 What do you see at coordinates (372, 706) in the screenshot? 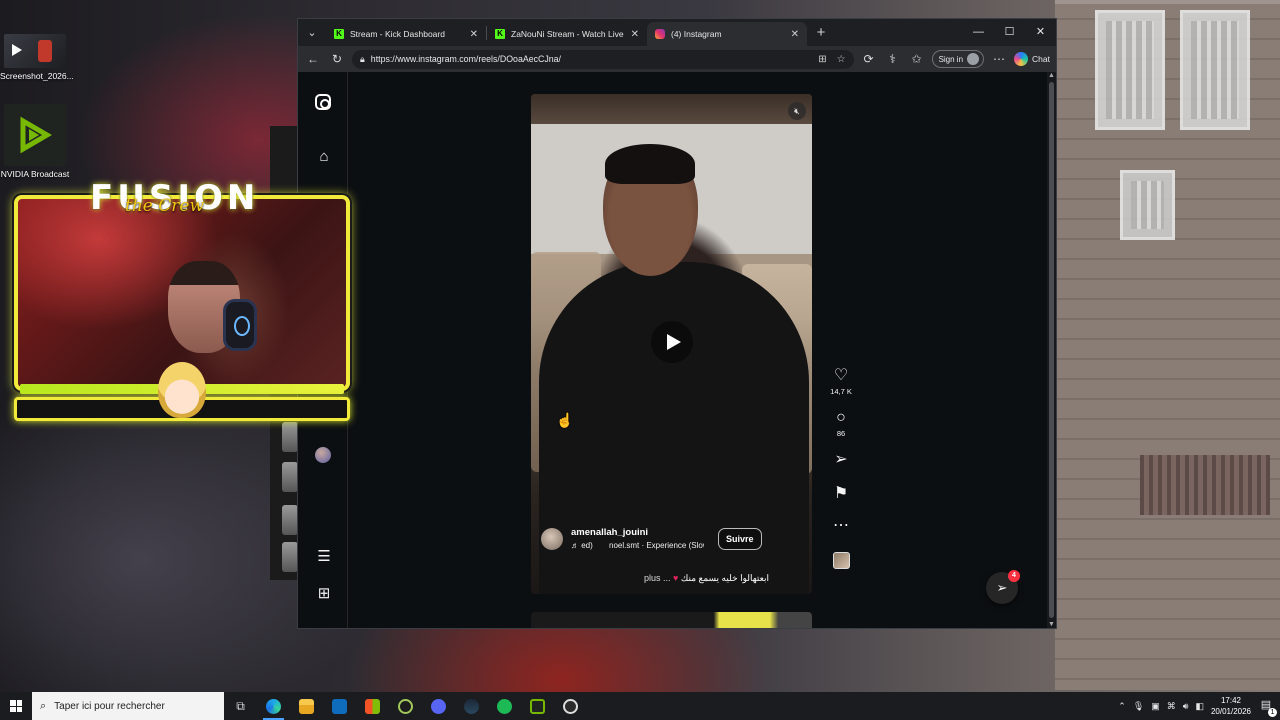
I see `taskbar-store-icon` at bounding box center [372, 706].